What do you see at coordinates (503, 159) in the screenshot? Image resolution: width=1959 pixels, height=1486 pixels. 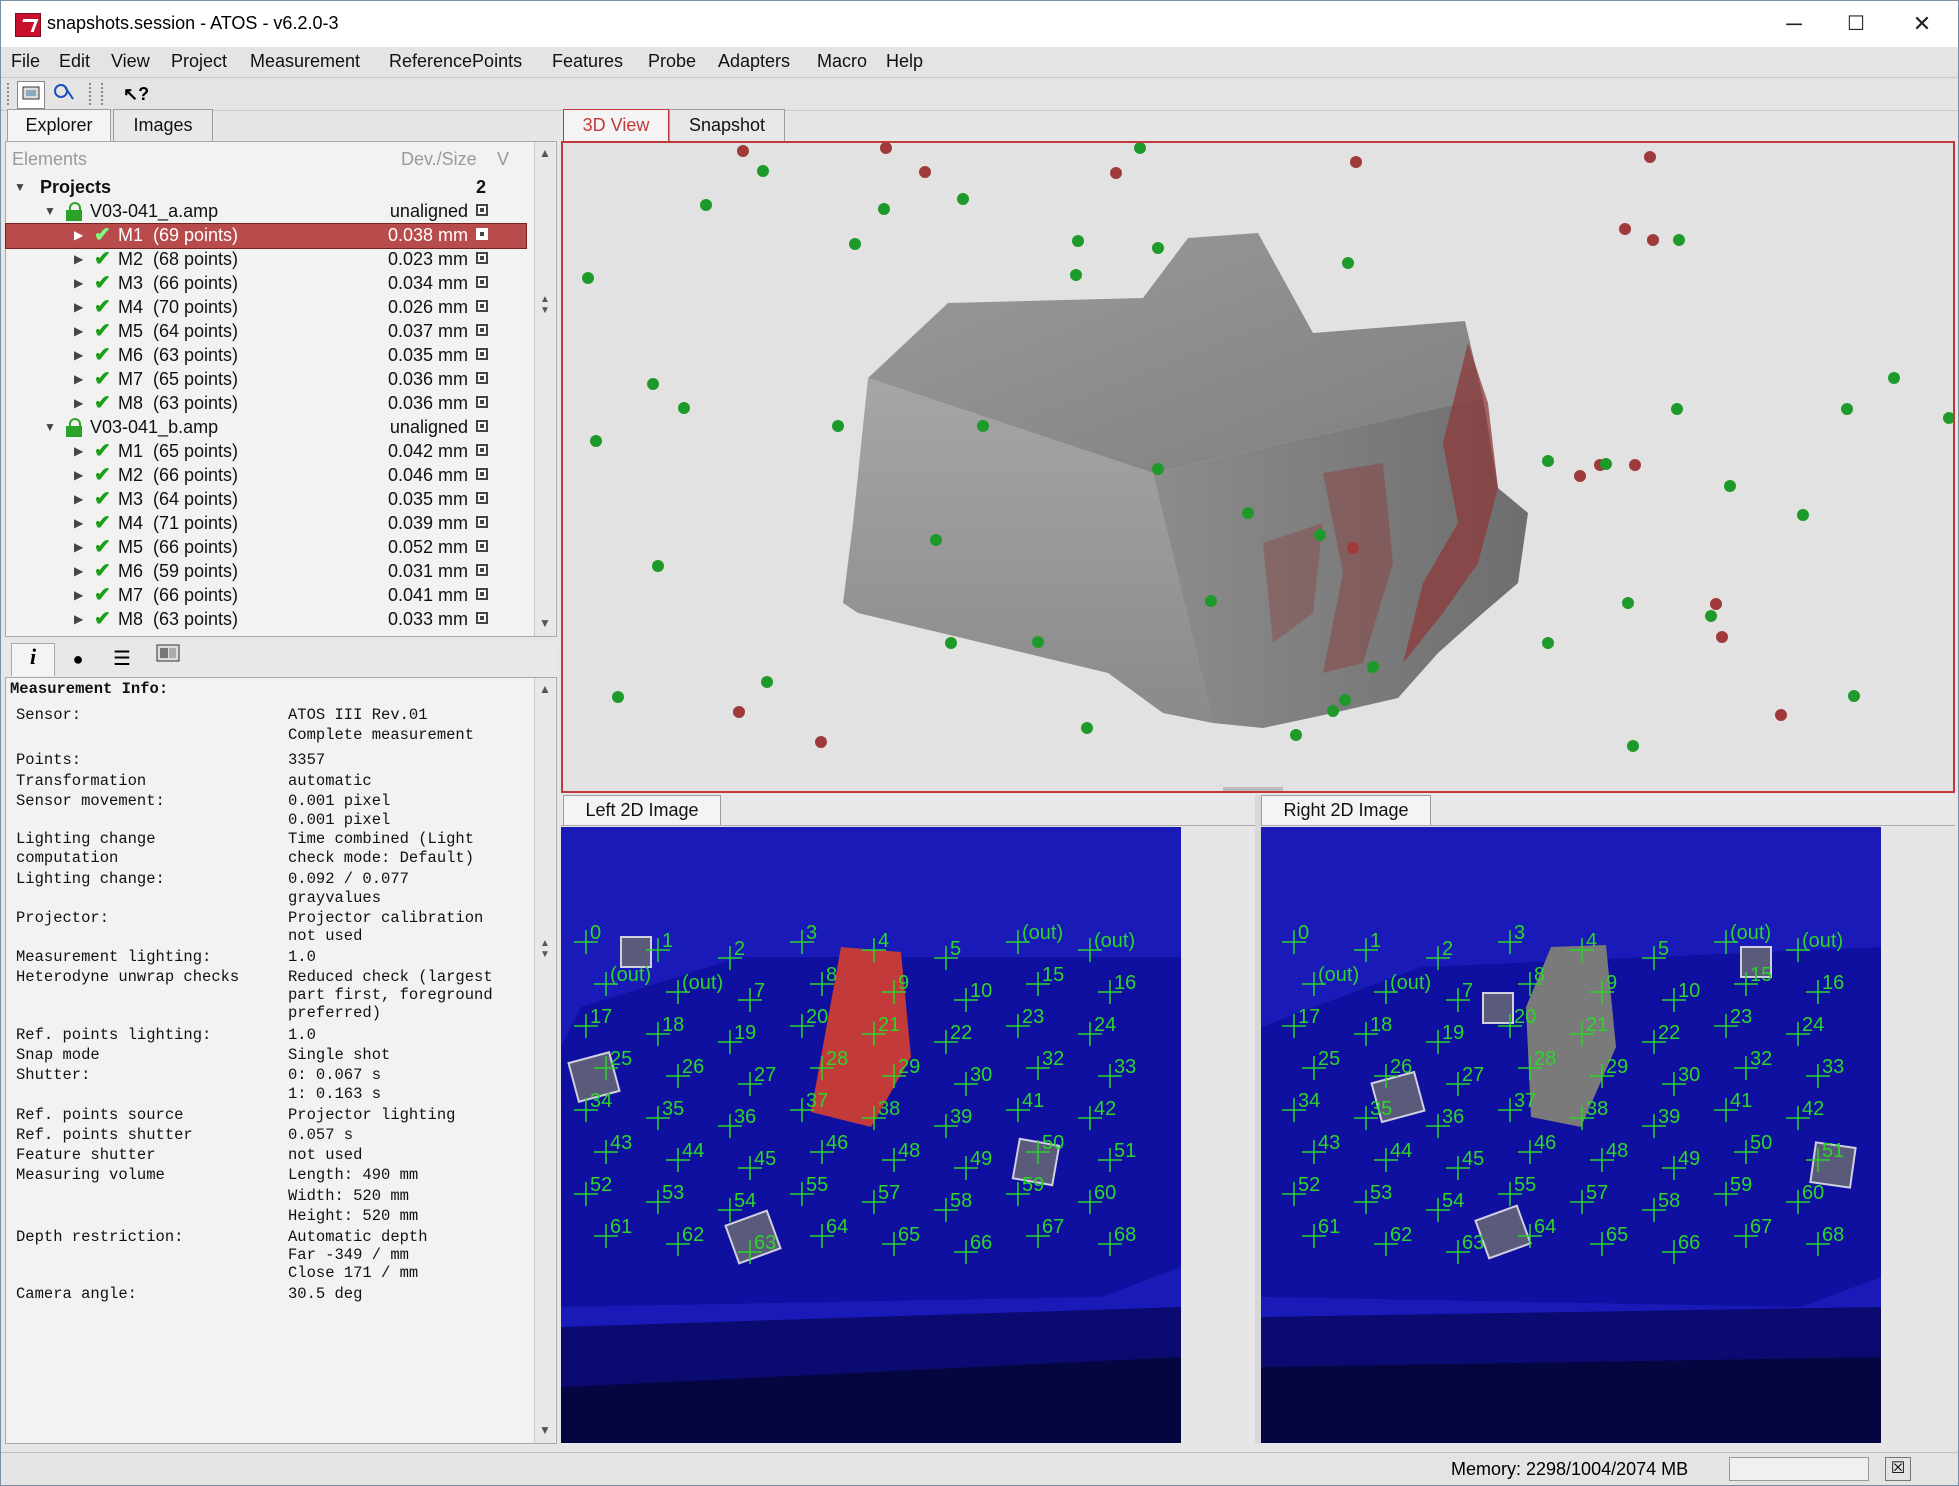 I see `column-header-visibility: V` at bounding box center [503, 159].